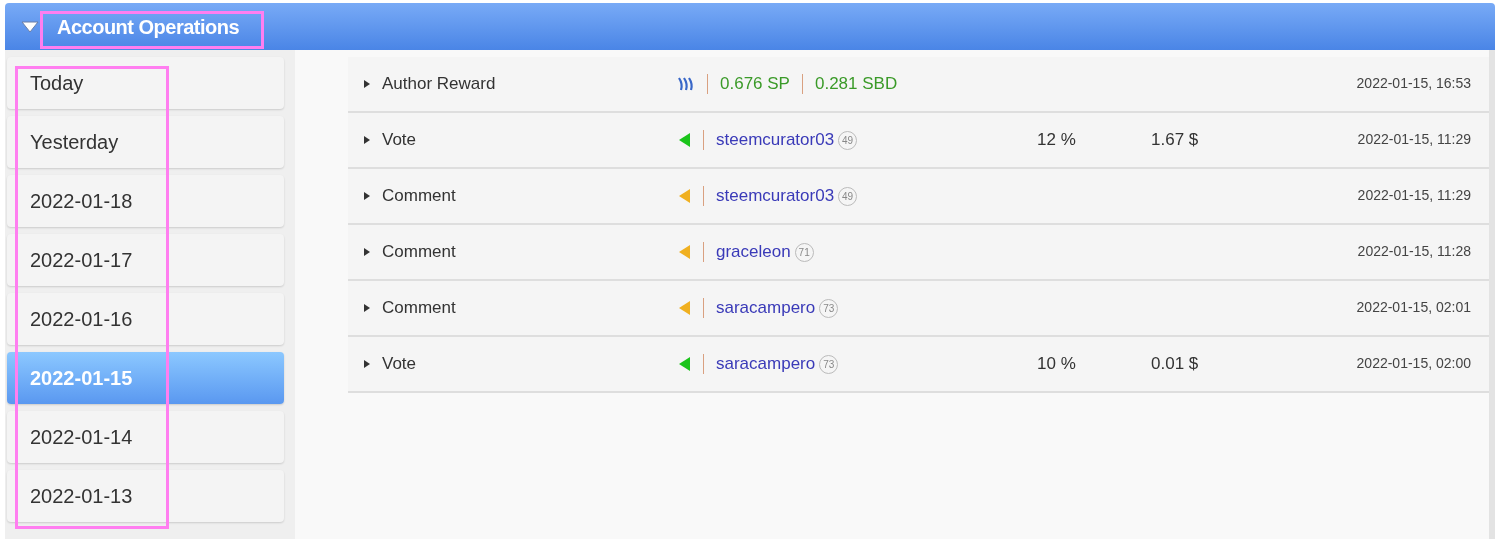  I want to click on caret-icon, so click(30, 26).